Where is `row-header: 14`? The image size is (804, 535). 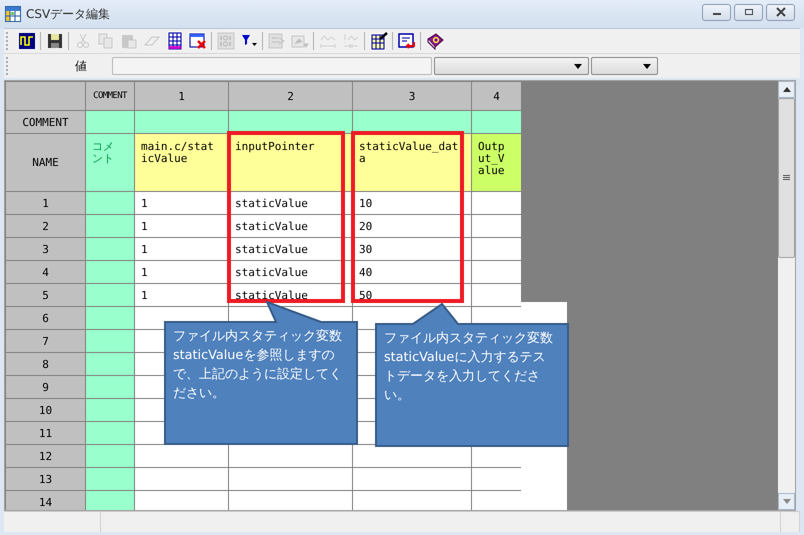
row-header: 14 is located at coordinates (46, 500).